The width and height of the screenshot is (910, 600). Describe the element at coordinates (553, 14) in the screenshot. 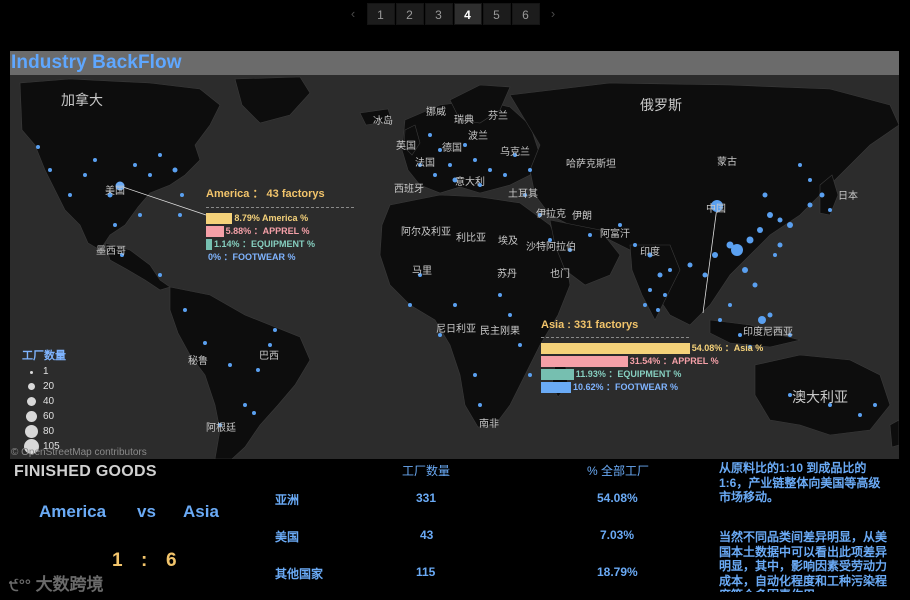

I see `next-page-icon: ›` at that location.